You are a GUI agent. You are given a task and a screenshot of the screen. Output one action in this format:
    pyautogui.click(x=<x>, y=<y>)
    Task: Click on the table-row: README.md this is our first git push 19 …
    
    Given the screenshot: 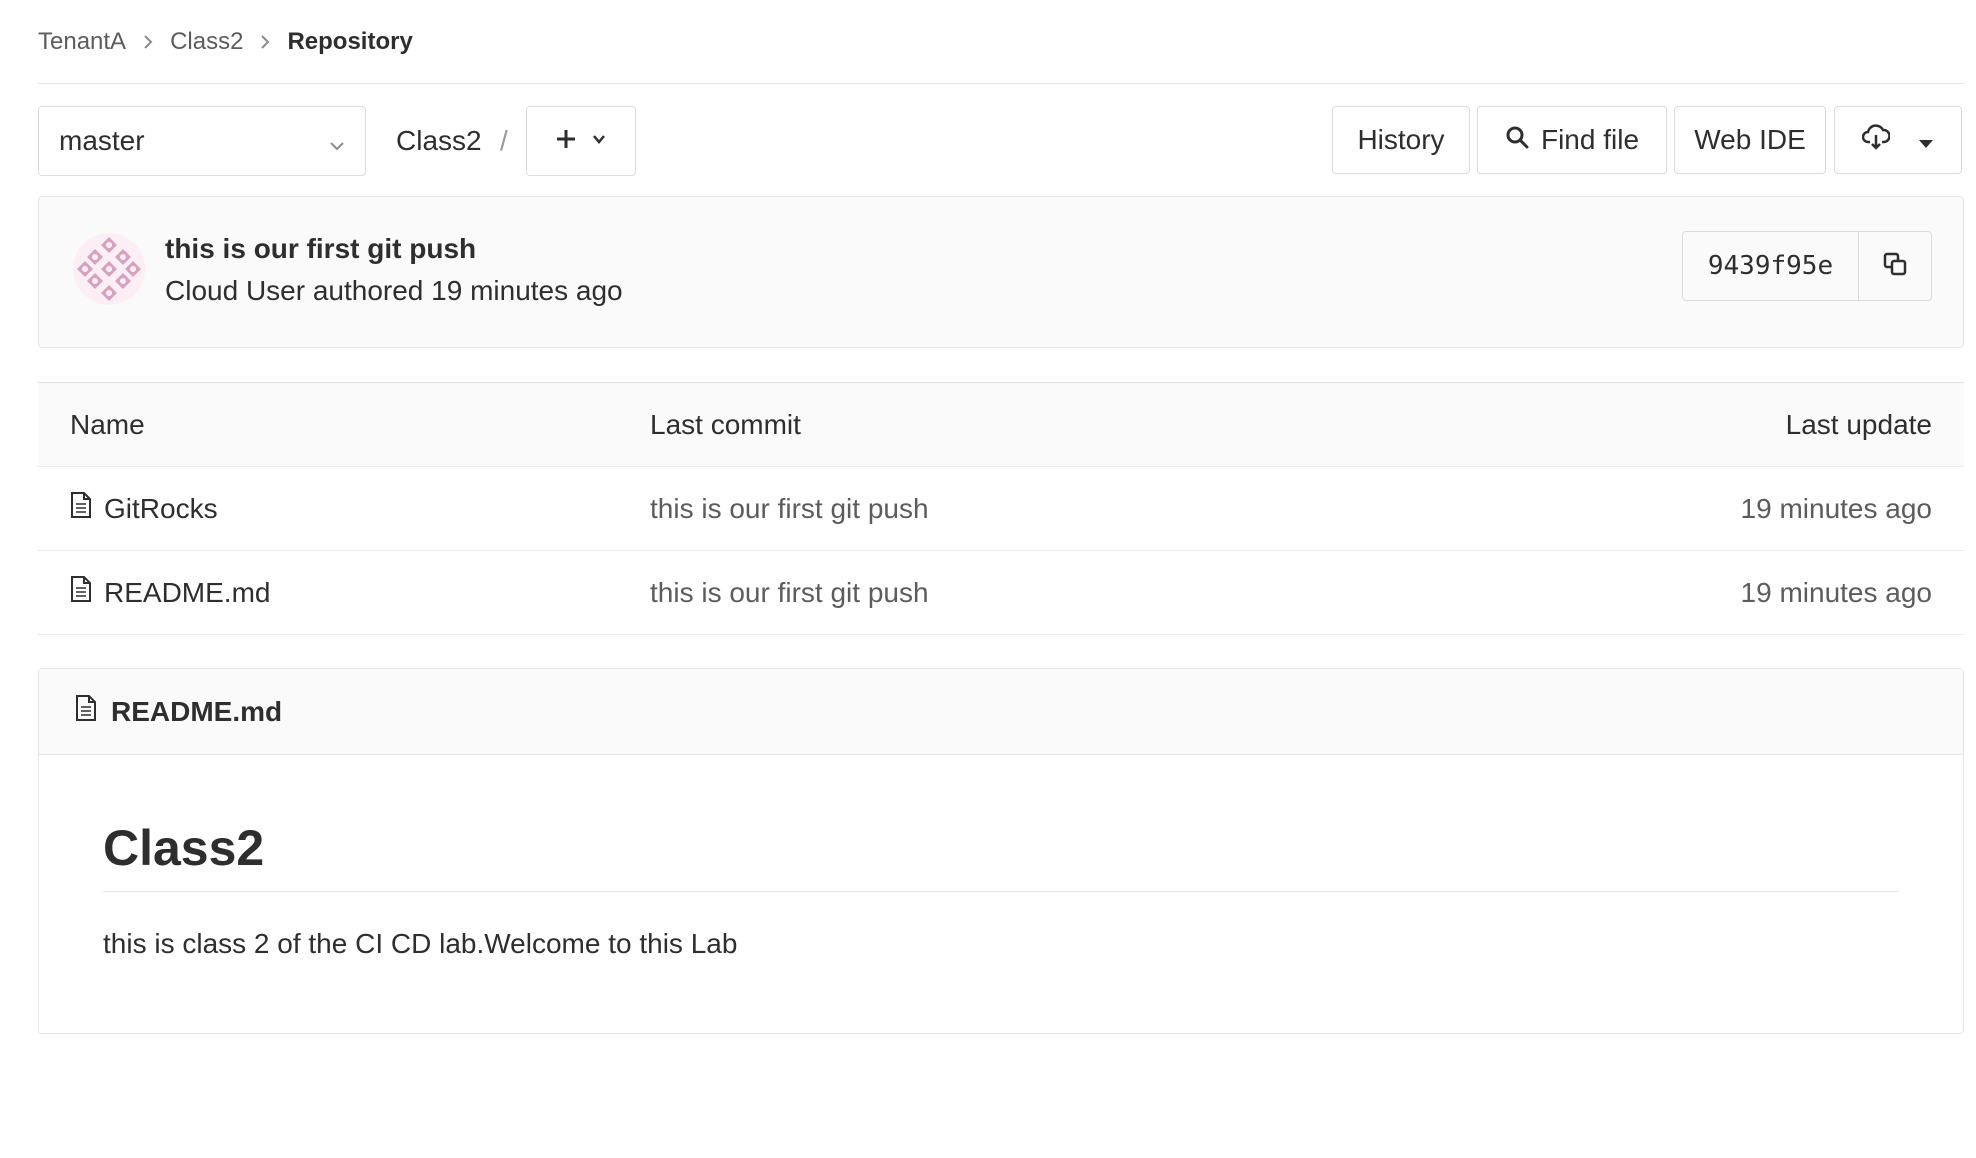 What is the action you would take?
    pyautogui.click(x=1001, y=593)
    